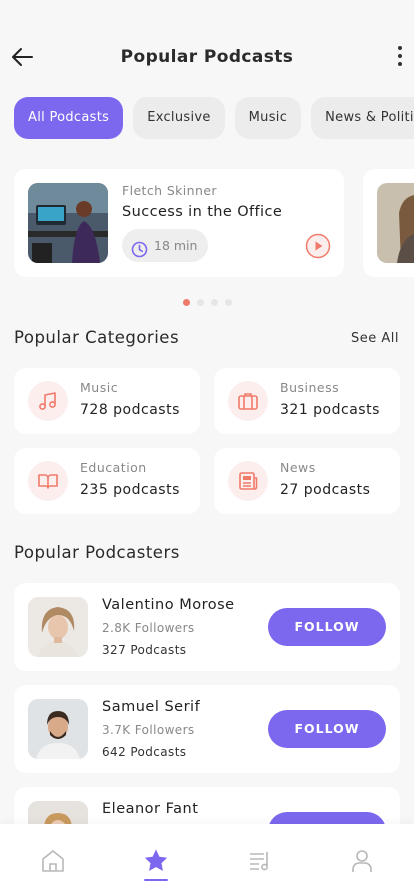 The image size is (414, 896). Describe the element at coordinates (202, 212) in the screenshot. I see `episode-title: Success in the Office` at that location.